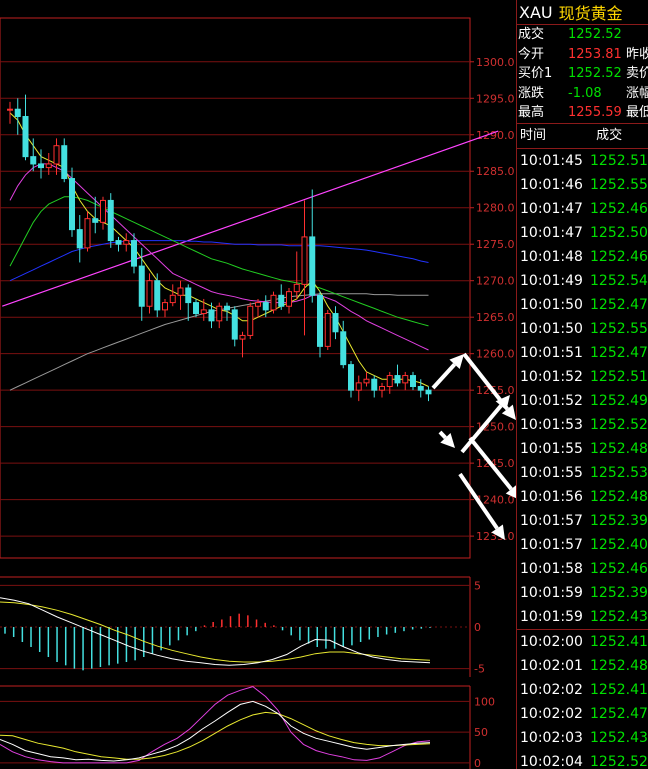 The height and width of the screenshot is (769, 648). What do you see at coordinates (619, 520) in the screenshot?
I see `trade-price: 1252.39` at bounding box center [619, 520].